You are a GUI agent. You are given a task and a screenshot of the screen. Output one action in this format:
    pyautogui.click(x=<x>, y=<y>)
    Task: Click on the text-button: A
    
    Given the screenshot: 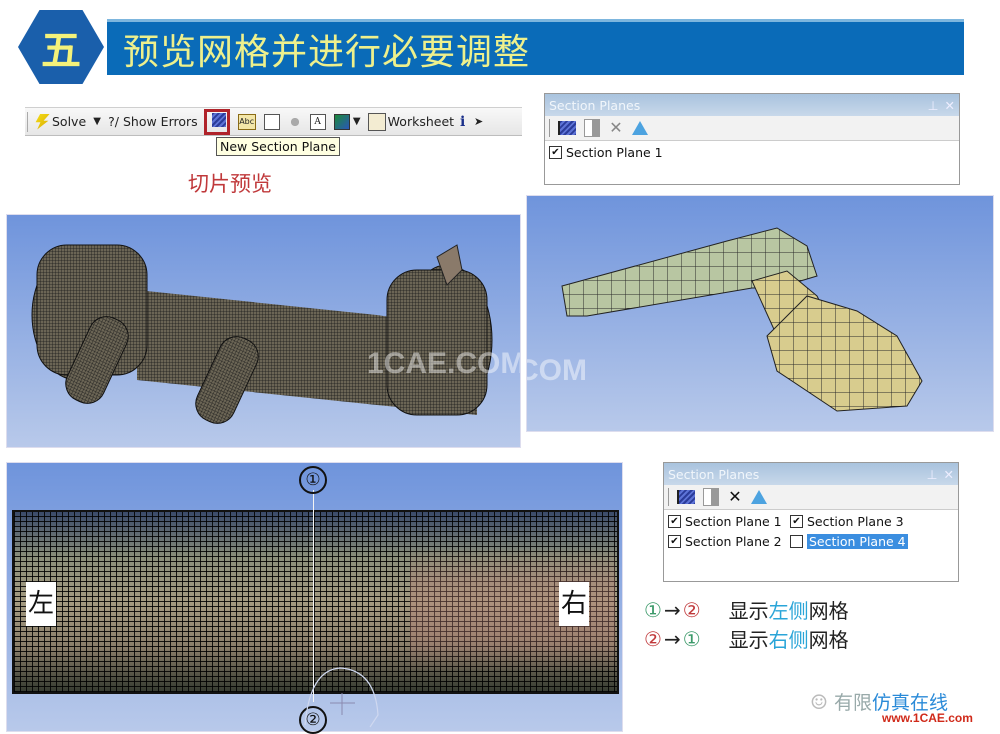 What is the action you would take?
    pyautogui.click(x=319, y=122)
    